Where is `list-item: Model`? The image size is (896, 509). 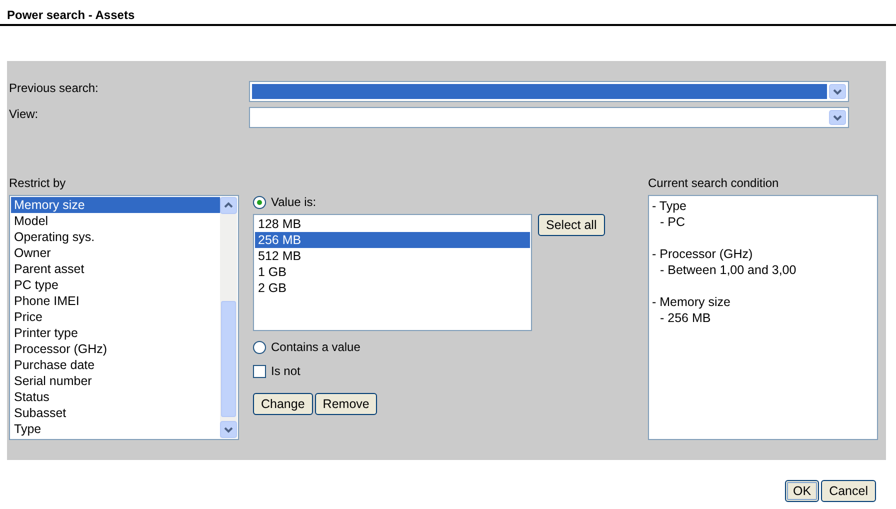
list-item: Model is located at coordinates (115, 221).